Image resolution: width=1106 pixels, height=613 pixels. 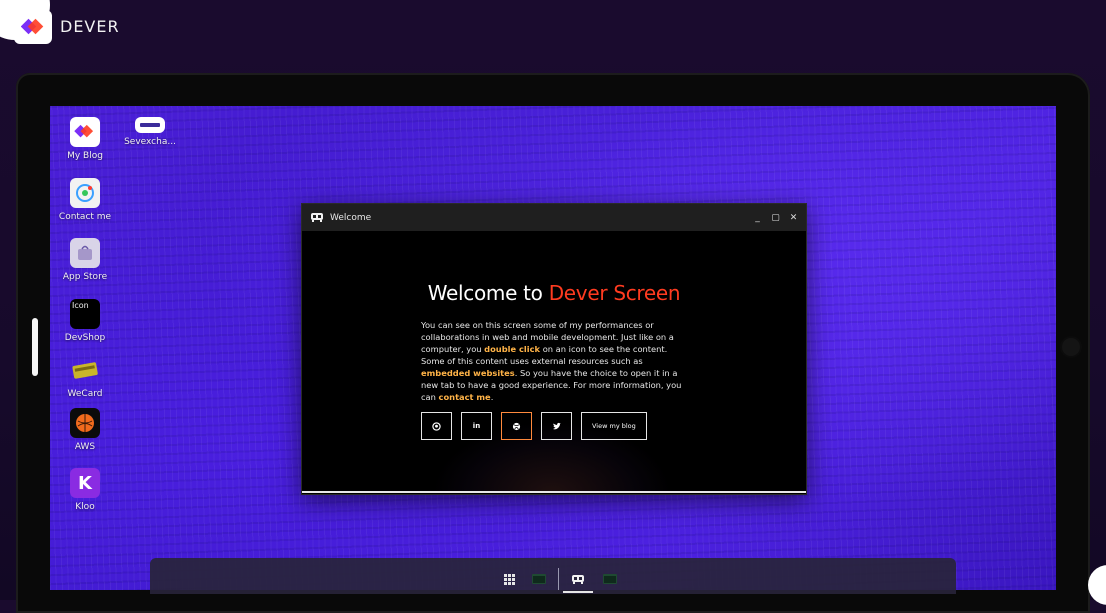 What do you see at coordinates (85, 423) in the screenshot?
I see `aws-icon` at bounding box center [85, 423].